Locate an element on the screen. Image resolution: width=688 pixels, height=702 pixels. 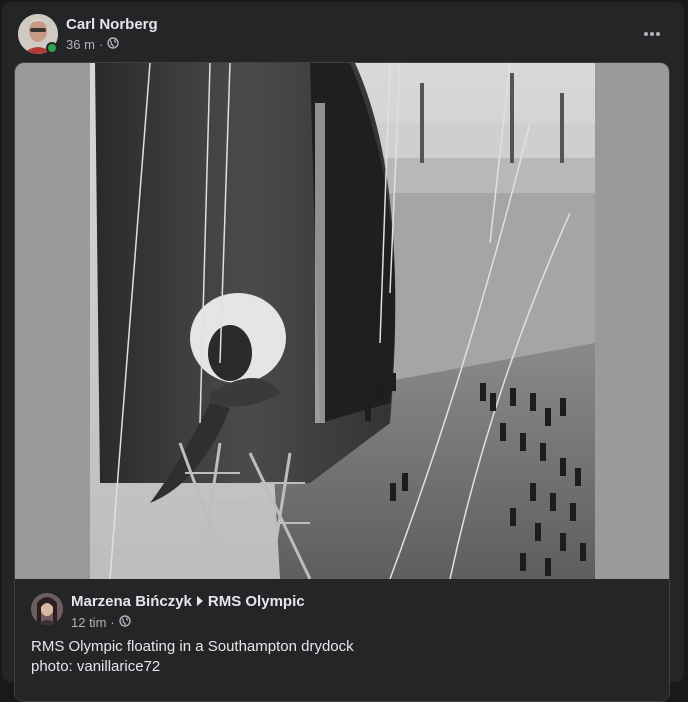
more-options-button is located at coordinates (652, 34).